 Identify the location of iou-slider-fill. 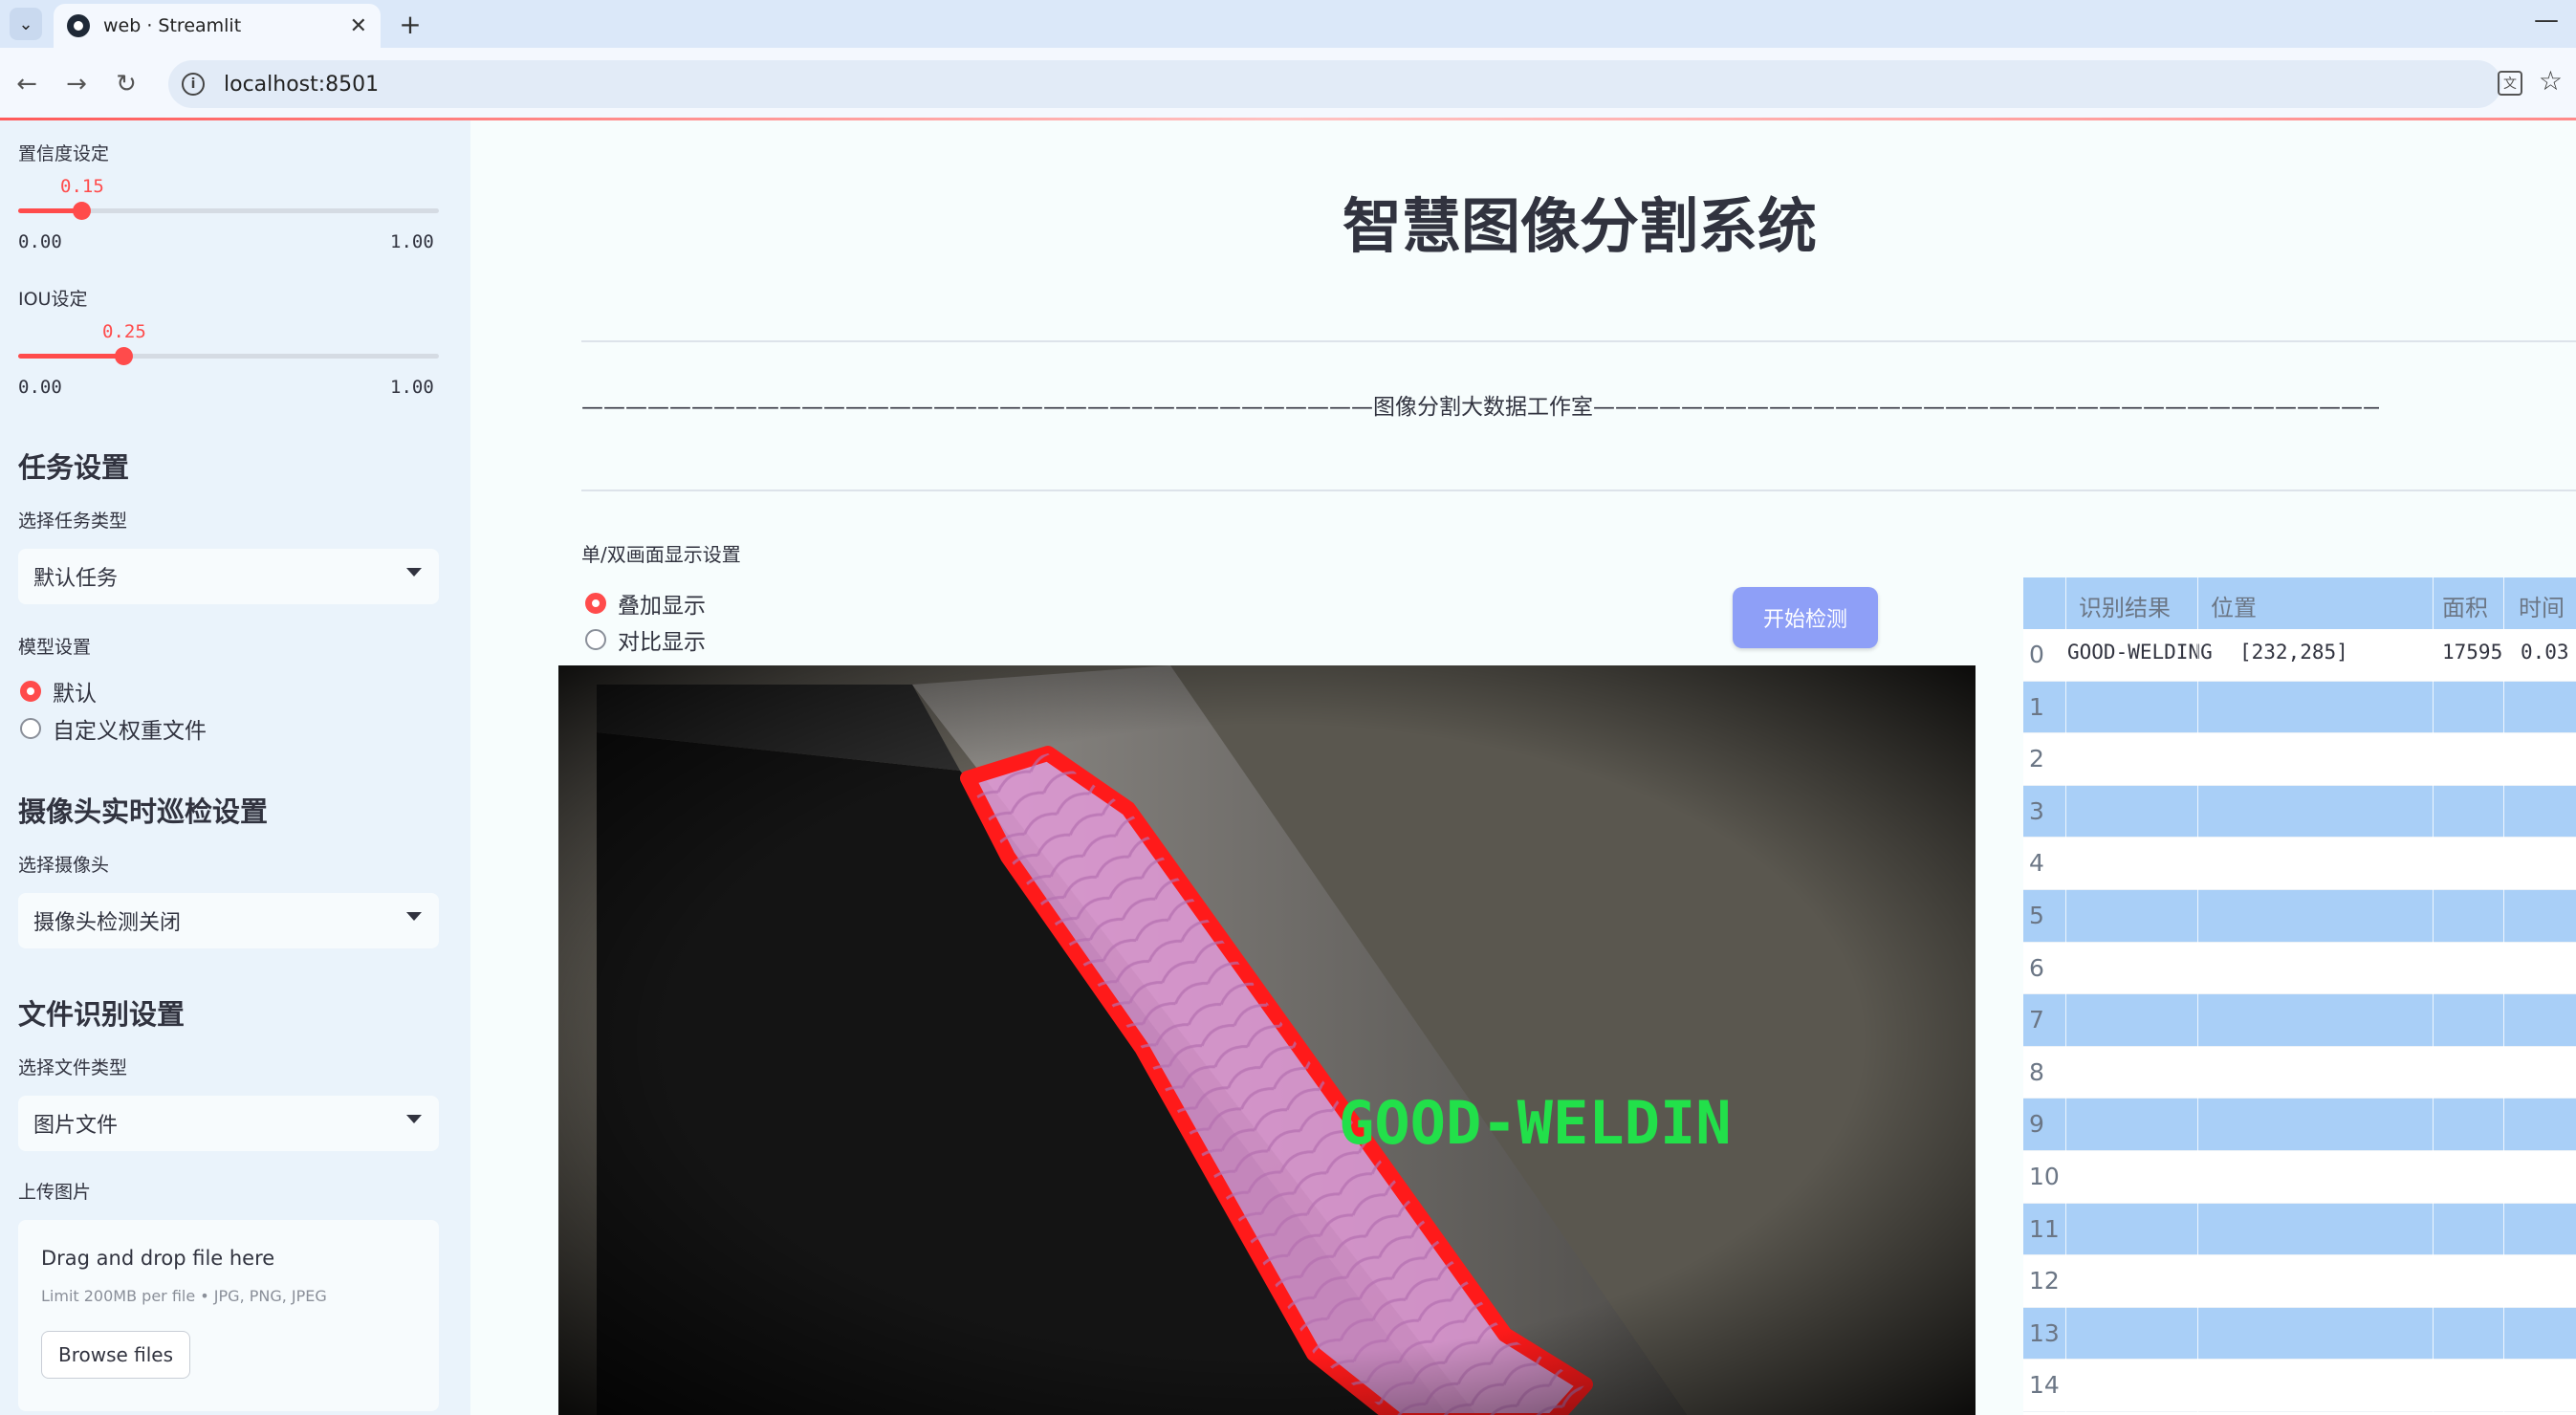
(70, 357).